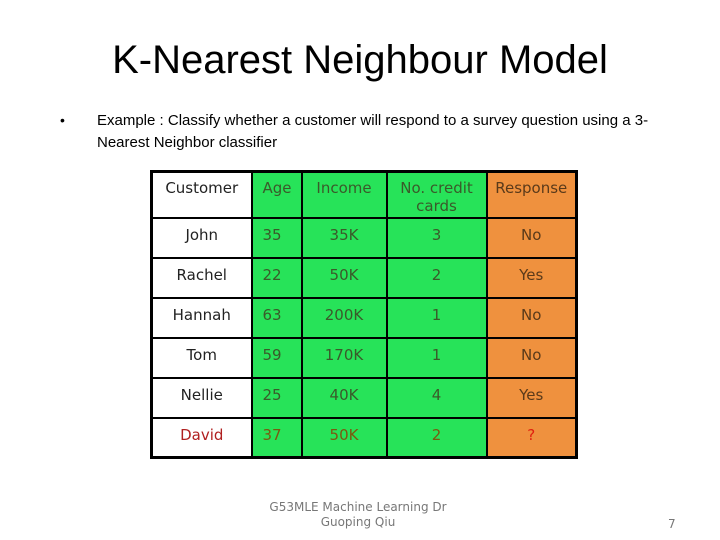  What do you see at coordinates (276, 194) in the screenshot?
I see `header-age: Age` at bounding box center [276, 194].